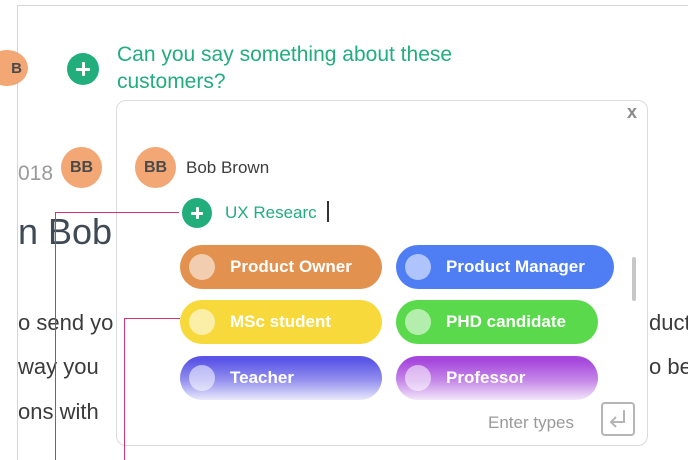 The width and height of the screenshot is (688, 460). I want to click on chip-teacher: Teacher, so click(281, 378).